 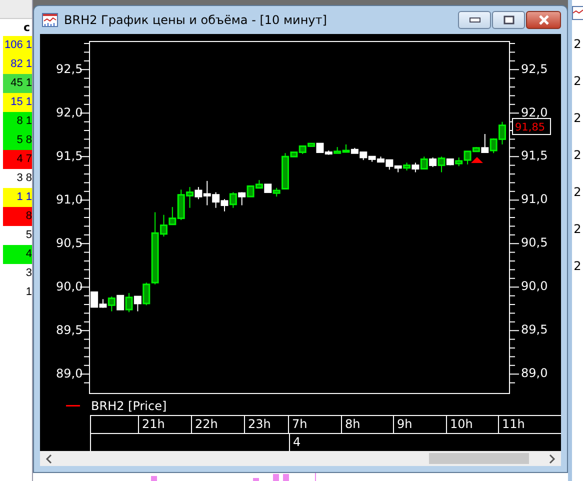 I want to click on last-price-tag: 91,85, so click(x=531, y=126).